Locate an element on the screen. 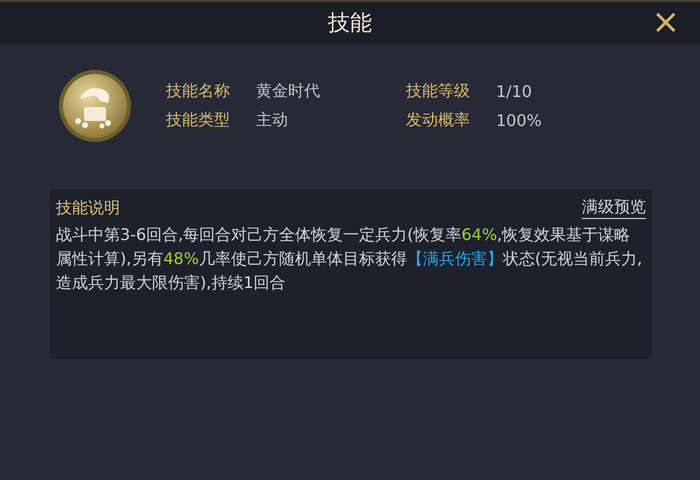 The height and width of the screenshot is (480, 700). skill-emblem-icon is located at coordinates (95, 106).